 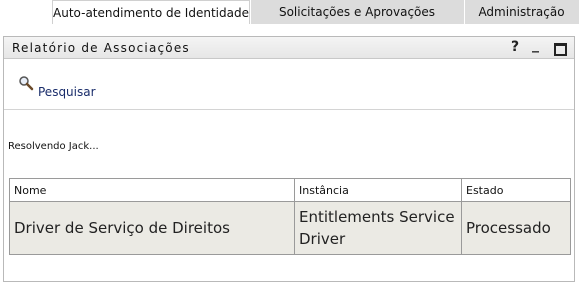 I want to click on search-label: Pesquisar, so click(x=67, y=92).